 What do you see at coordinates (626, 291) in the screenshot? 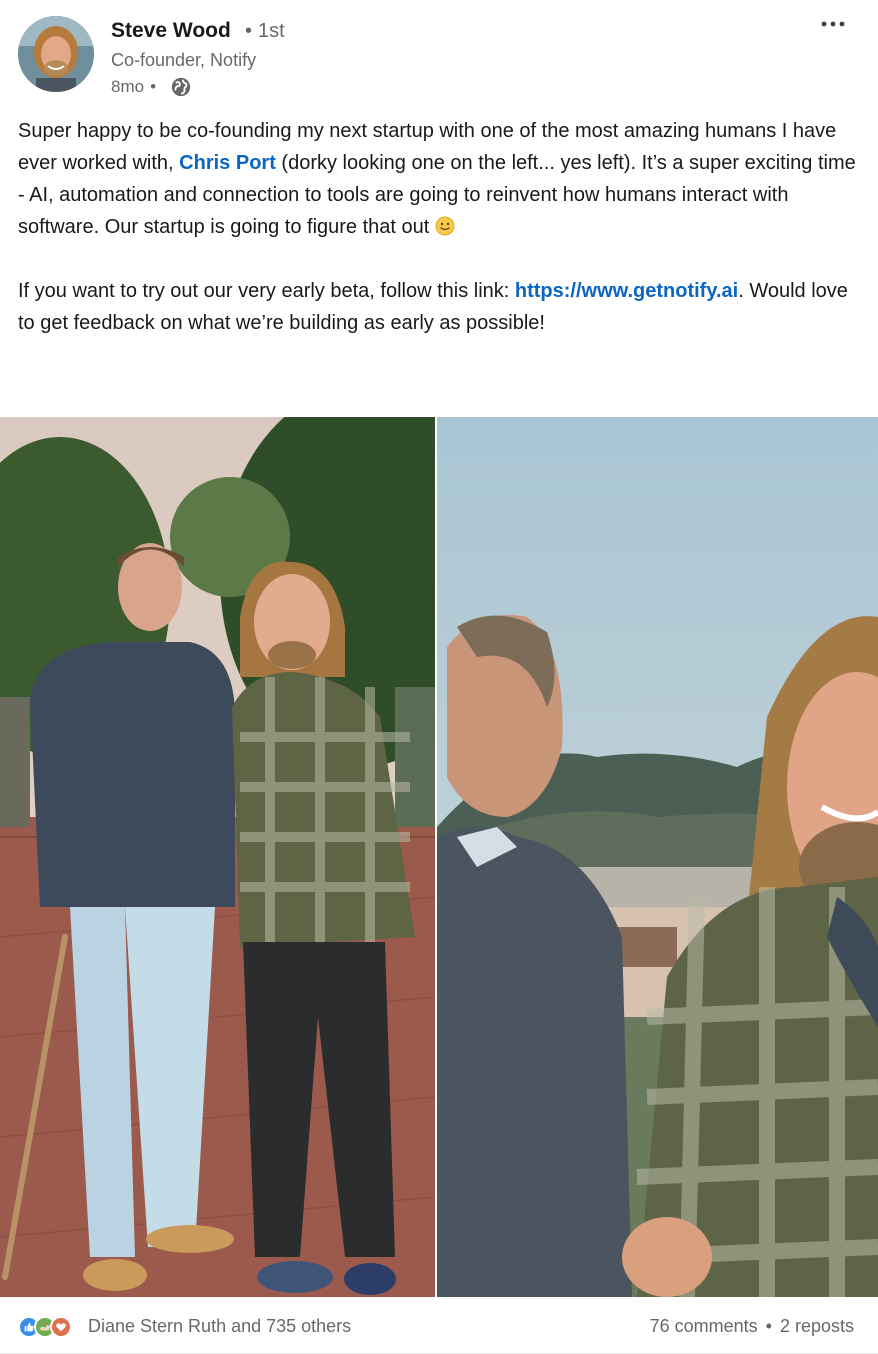
I see `url-link: https://www.getnotify.ai` at bounding box center [626, 291].